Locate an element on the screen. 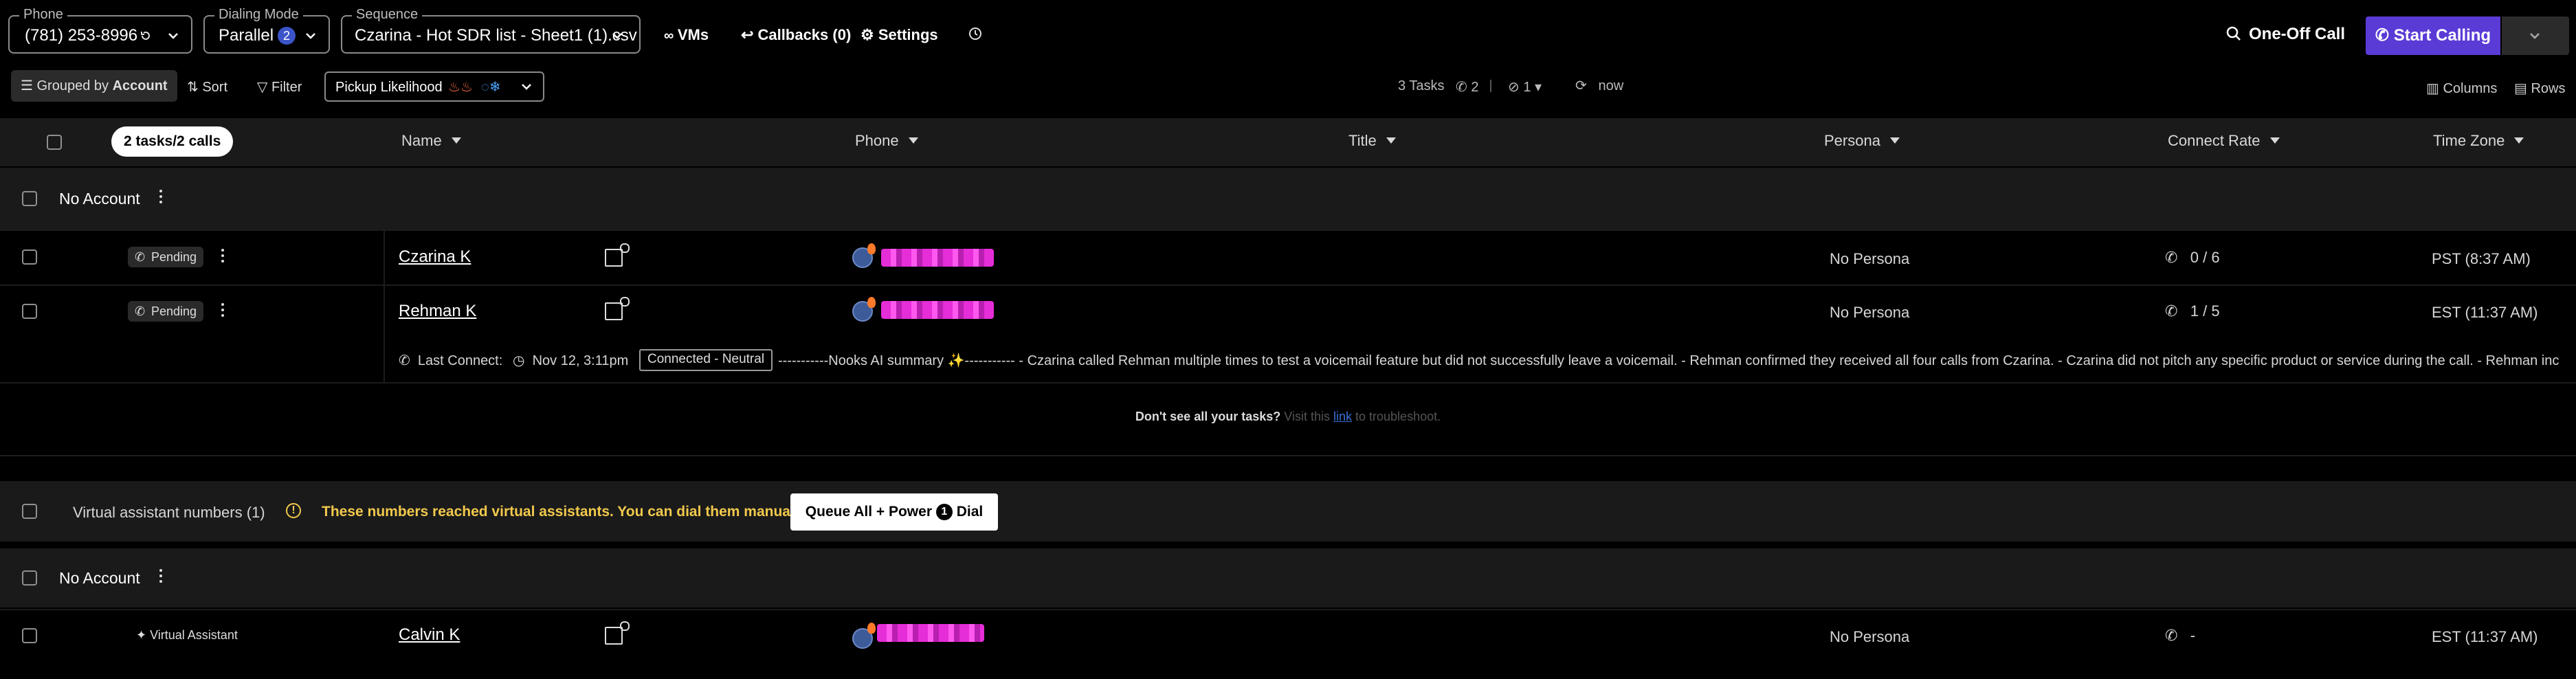 Image resolution: width=2576 pixels, height=679 pixels. header-title: Title is located at coordinates (1372, 141).